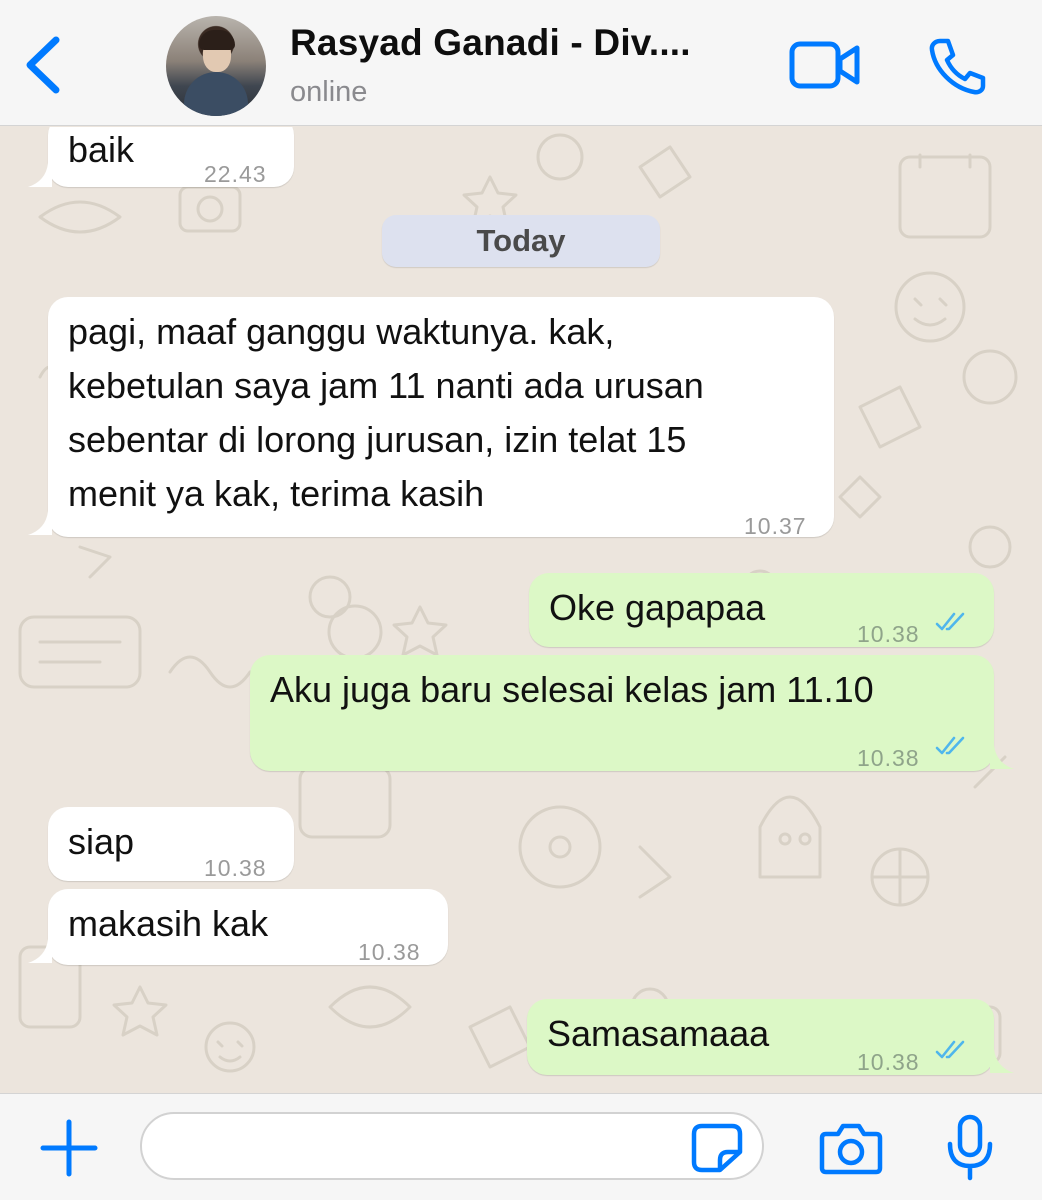  Describe the element at coordinates (171, 844) in the screenshot. I see `message-incoming: siap 10.38` at that location.